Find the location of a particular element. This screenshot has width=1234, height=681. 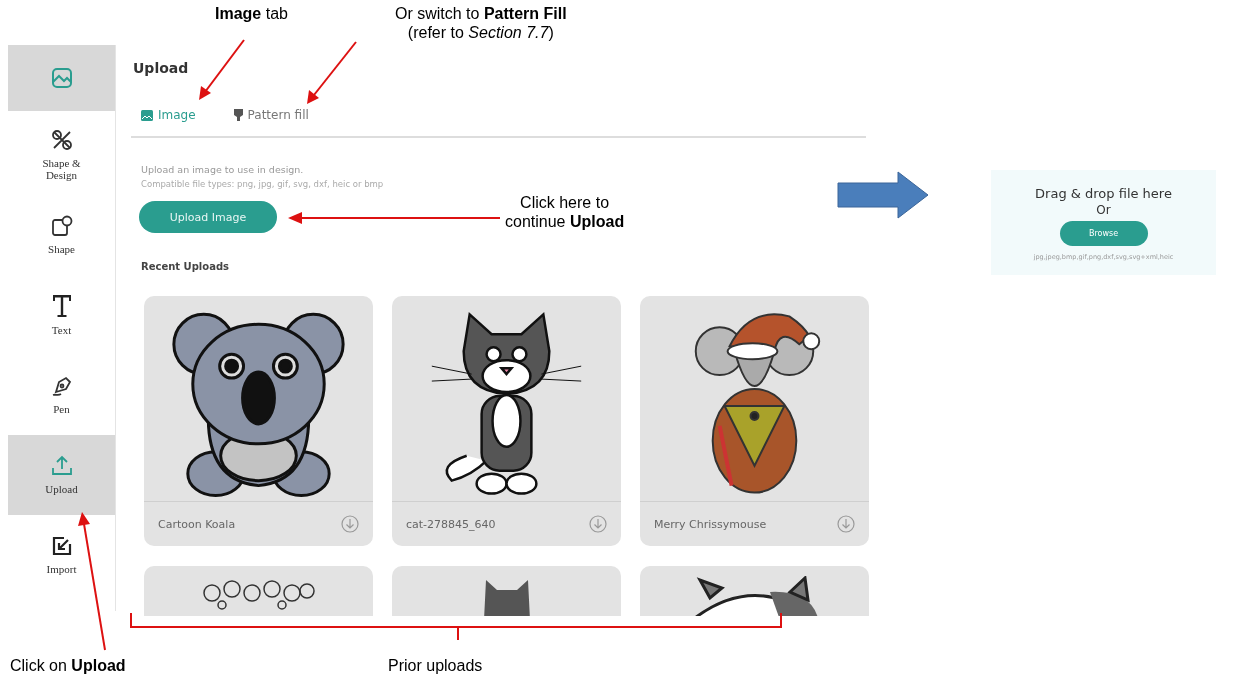

cat-head-drawing is located at coordinates (506, 598).